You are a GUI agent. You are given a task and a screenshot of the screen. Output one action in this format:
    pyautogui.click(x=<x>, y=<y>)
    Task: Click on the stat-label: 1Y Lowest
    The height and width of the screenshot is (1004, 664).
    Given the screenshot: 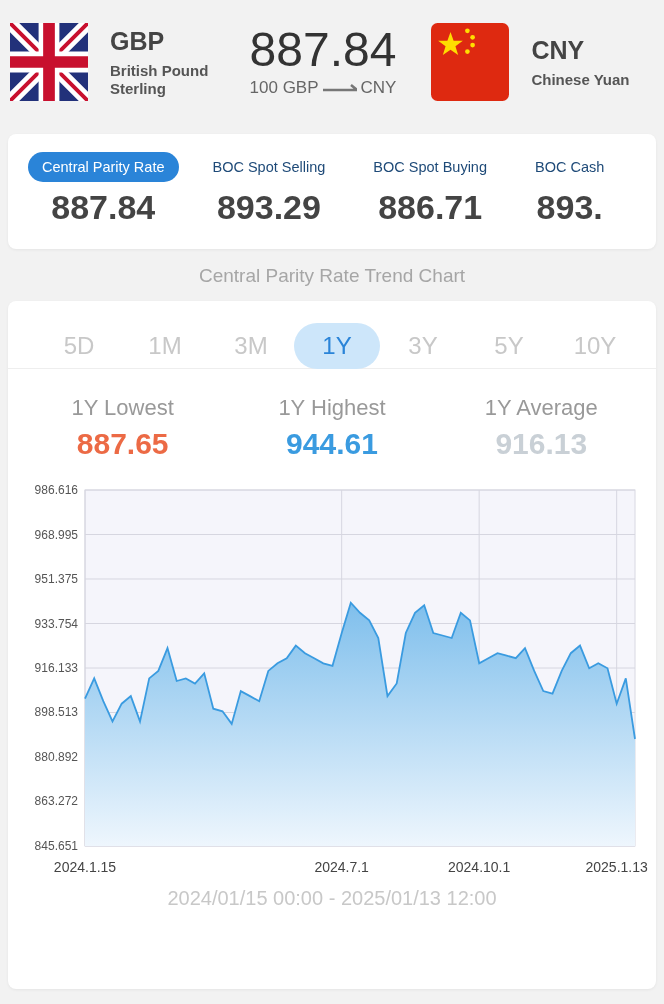 What is the action you would take?
    pyautogui.click(x=122, y=408)
    